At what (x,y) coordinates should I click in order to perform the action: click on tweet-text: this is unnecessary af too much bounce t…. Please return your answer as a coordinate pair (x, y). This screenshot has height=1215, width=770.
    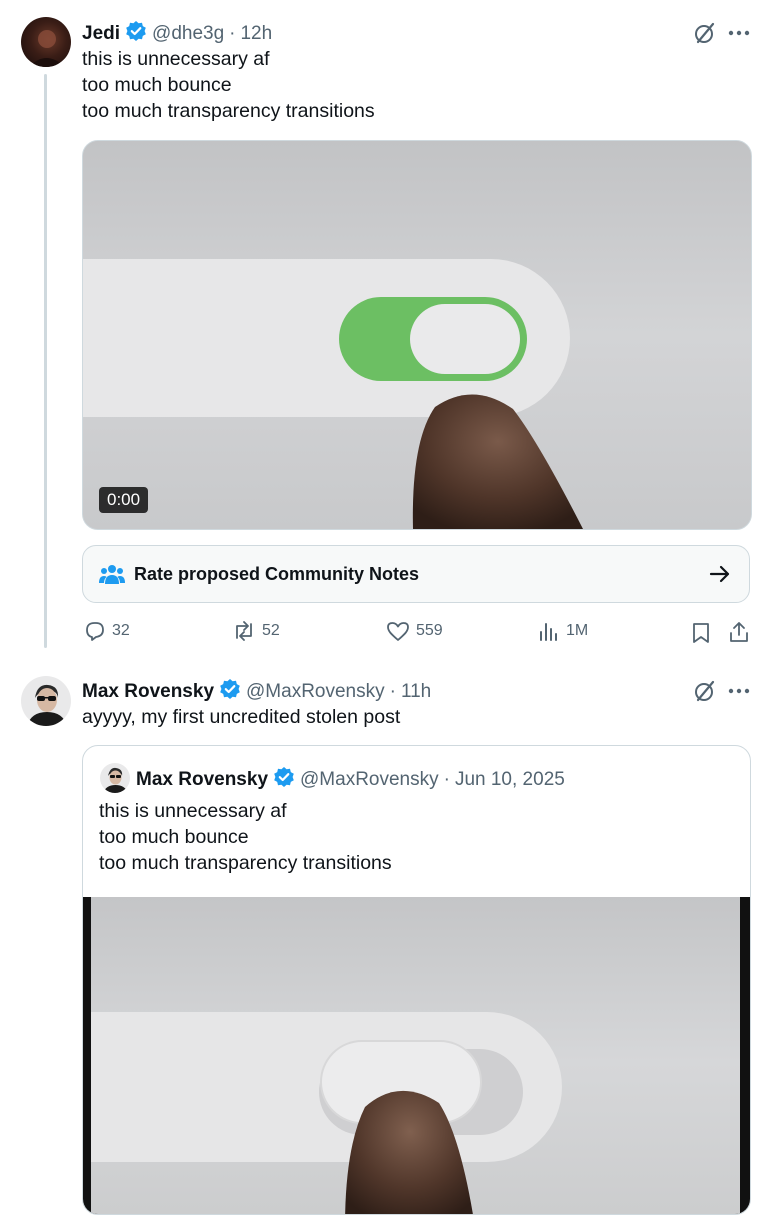
    Looking at the image, I should click on (228, 85).